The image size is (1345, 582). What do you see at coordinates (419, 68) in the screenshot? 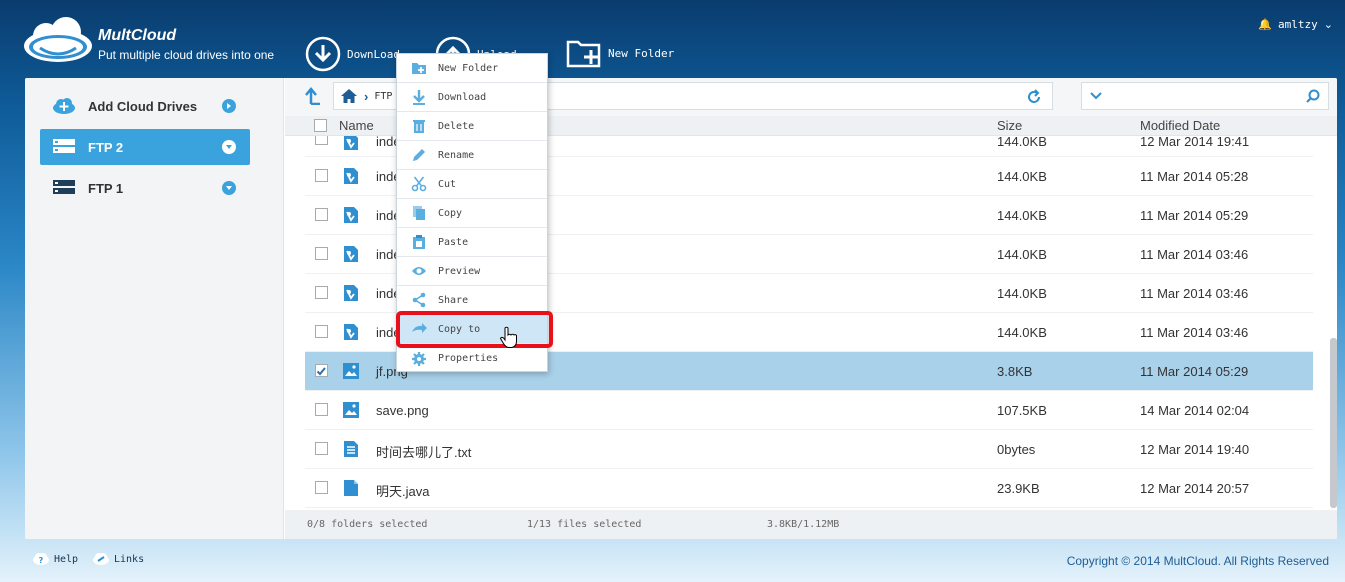
I see `new-folder-icon` at bounding box center [419, 68].